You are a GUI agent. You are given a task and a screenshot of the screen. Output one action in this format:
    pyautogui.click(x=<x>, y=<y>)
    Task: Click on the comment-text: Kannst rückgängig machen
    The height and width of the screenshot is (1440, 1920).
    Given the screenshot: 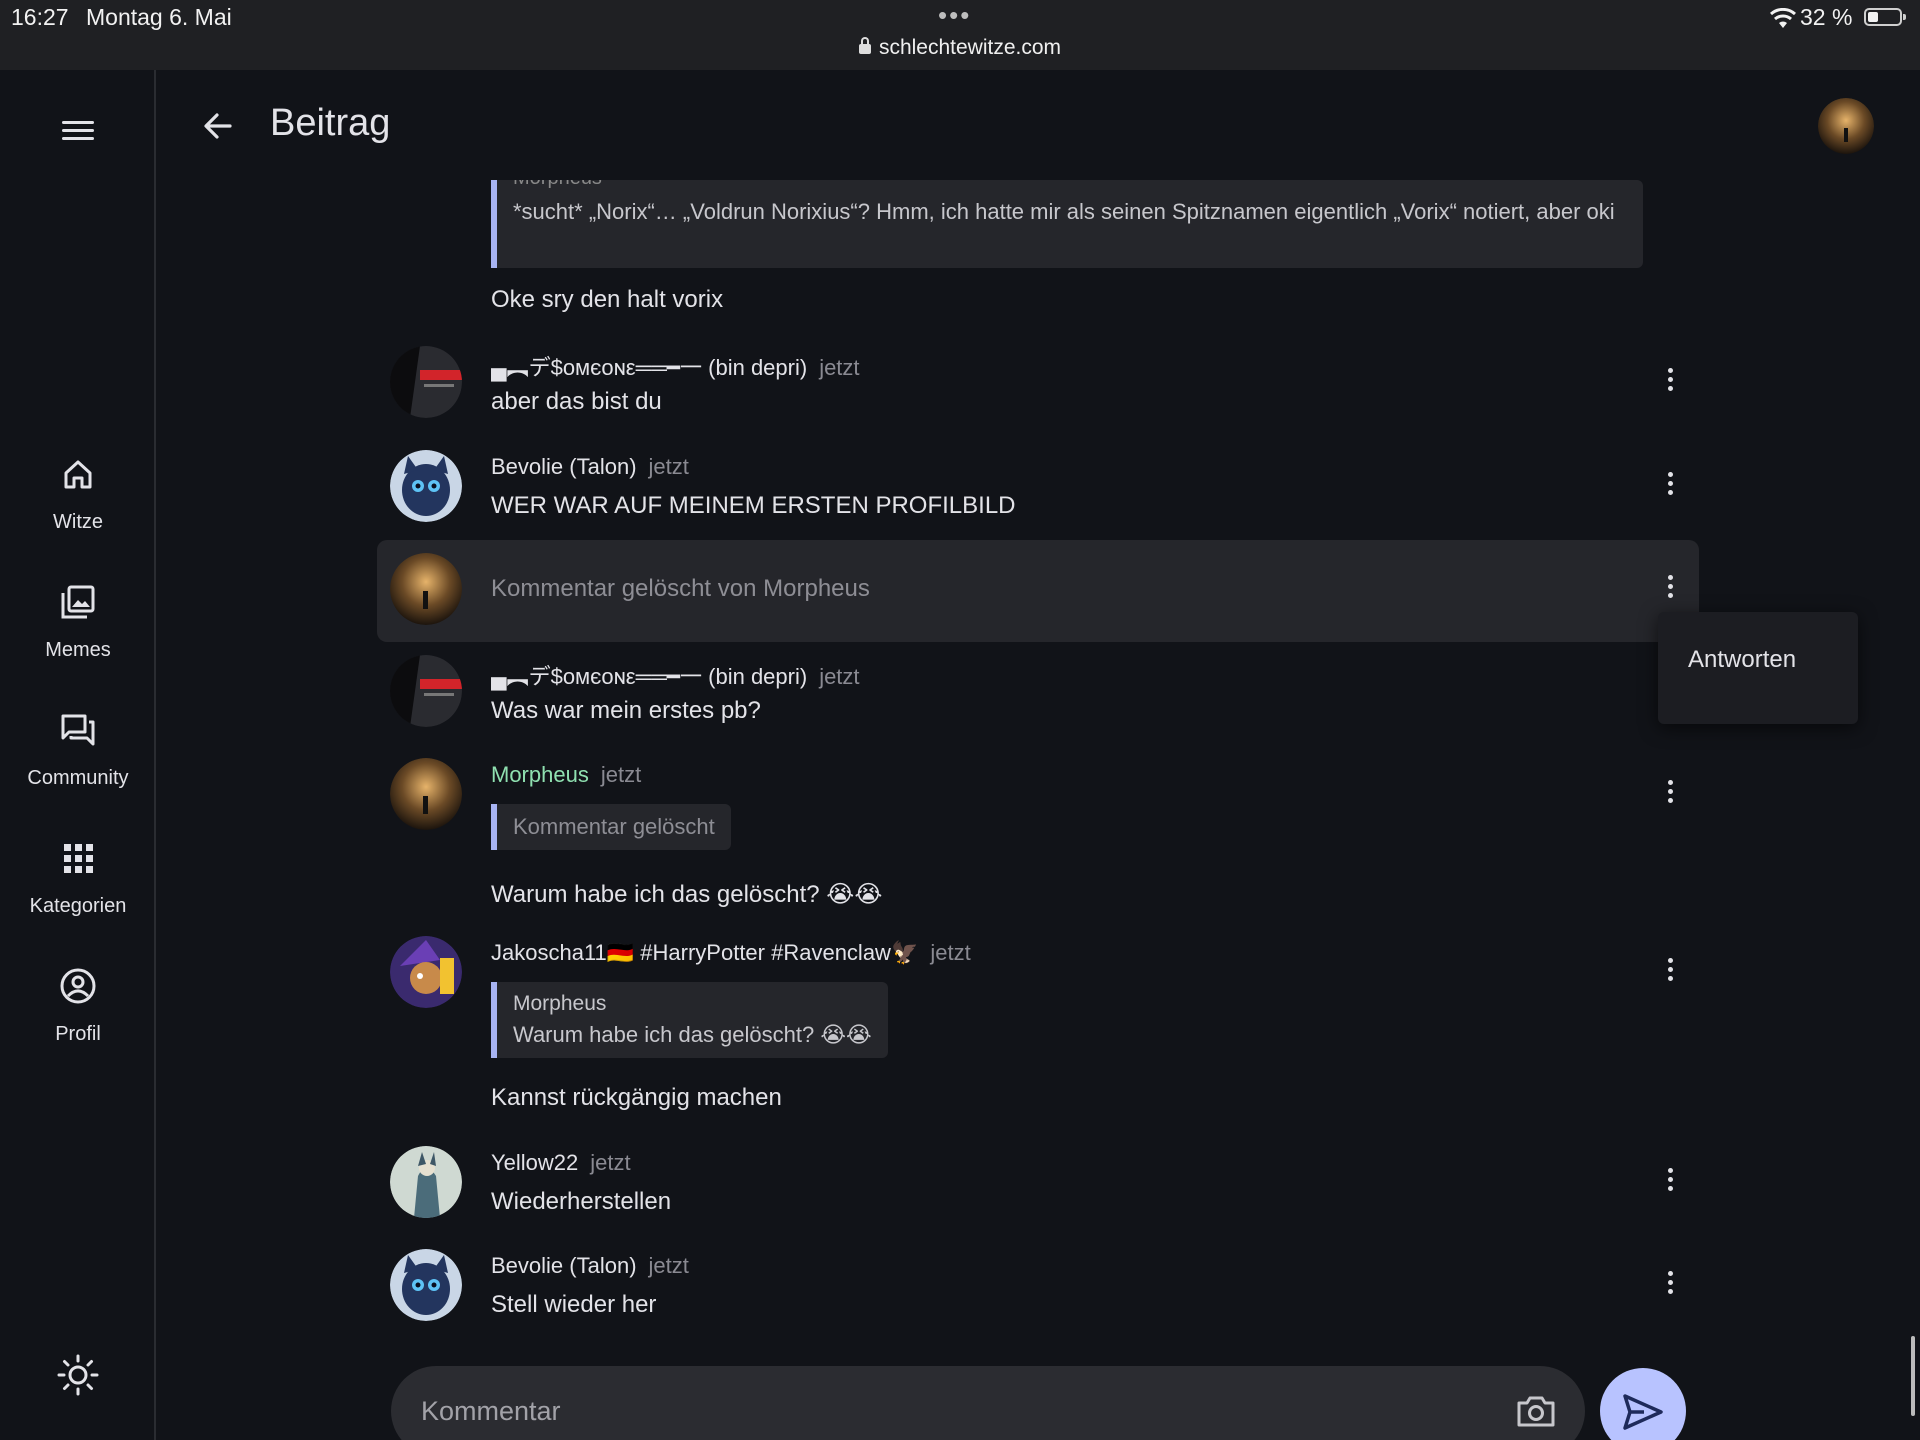 What is the action you would take?
    pyautogui.click(x=636, y=1097)
    